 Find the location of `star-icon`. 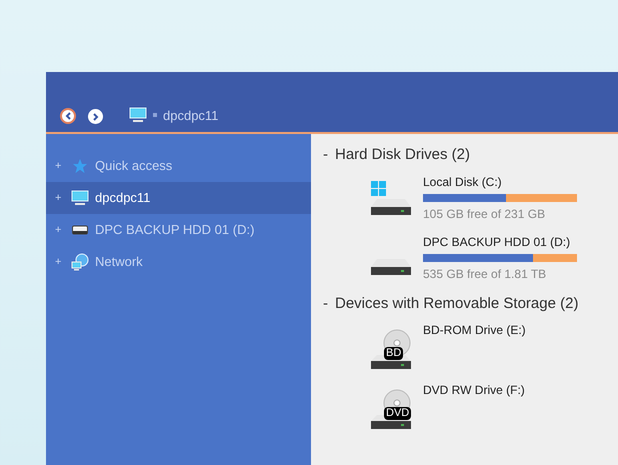

star-icon is located at coordinates (80, 166).